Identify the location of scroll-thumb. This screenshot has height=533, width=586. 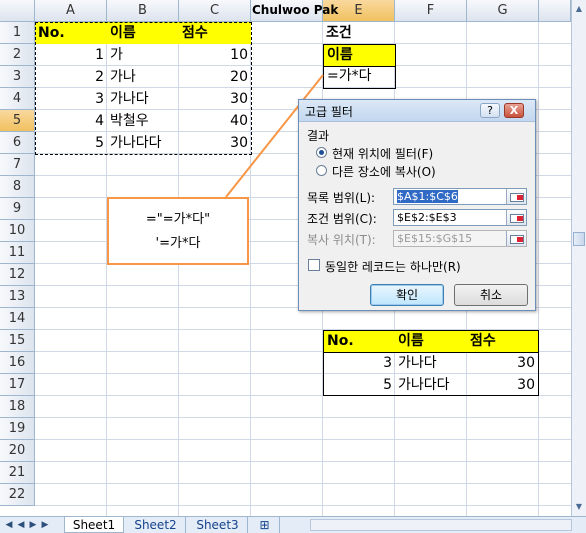
(579, 239).